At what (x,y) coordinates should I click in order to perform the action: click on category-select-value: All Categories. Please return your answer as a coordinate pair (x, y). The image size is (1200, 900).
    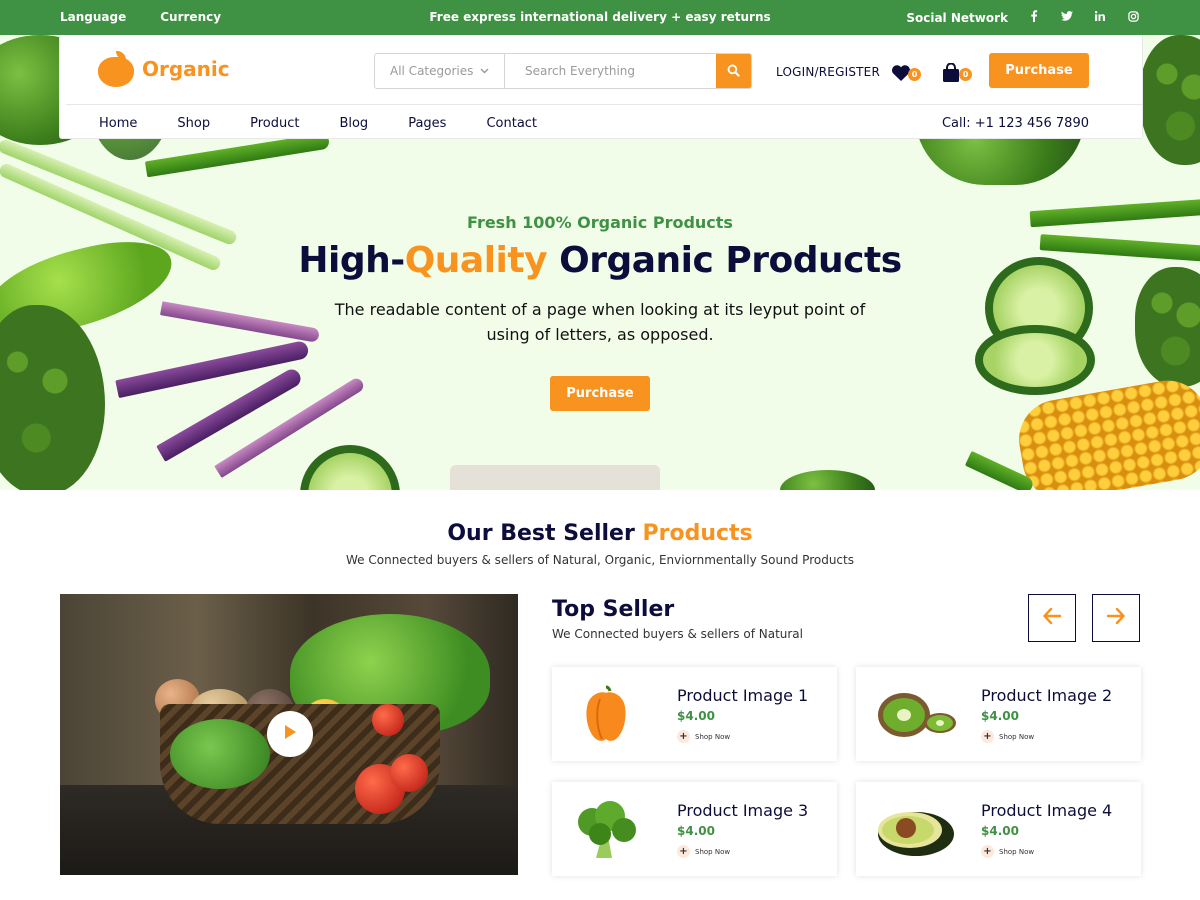
    Looking at the image, I should click on (432, 71).